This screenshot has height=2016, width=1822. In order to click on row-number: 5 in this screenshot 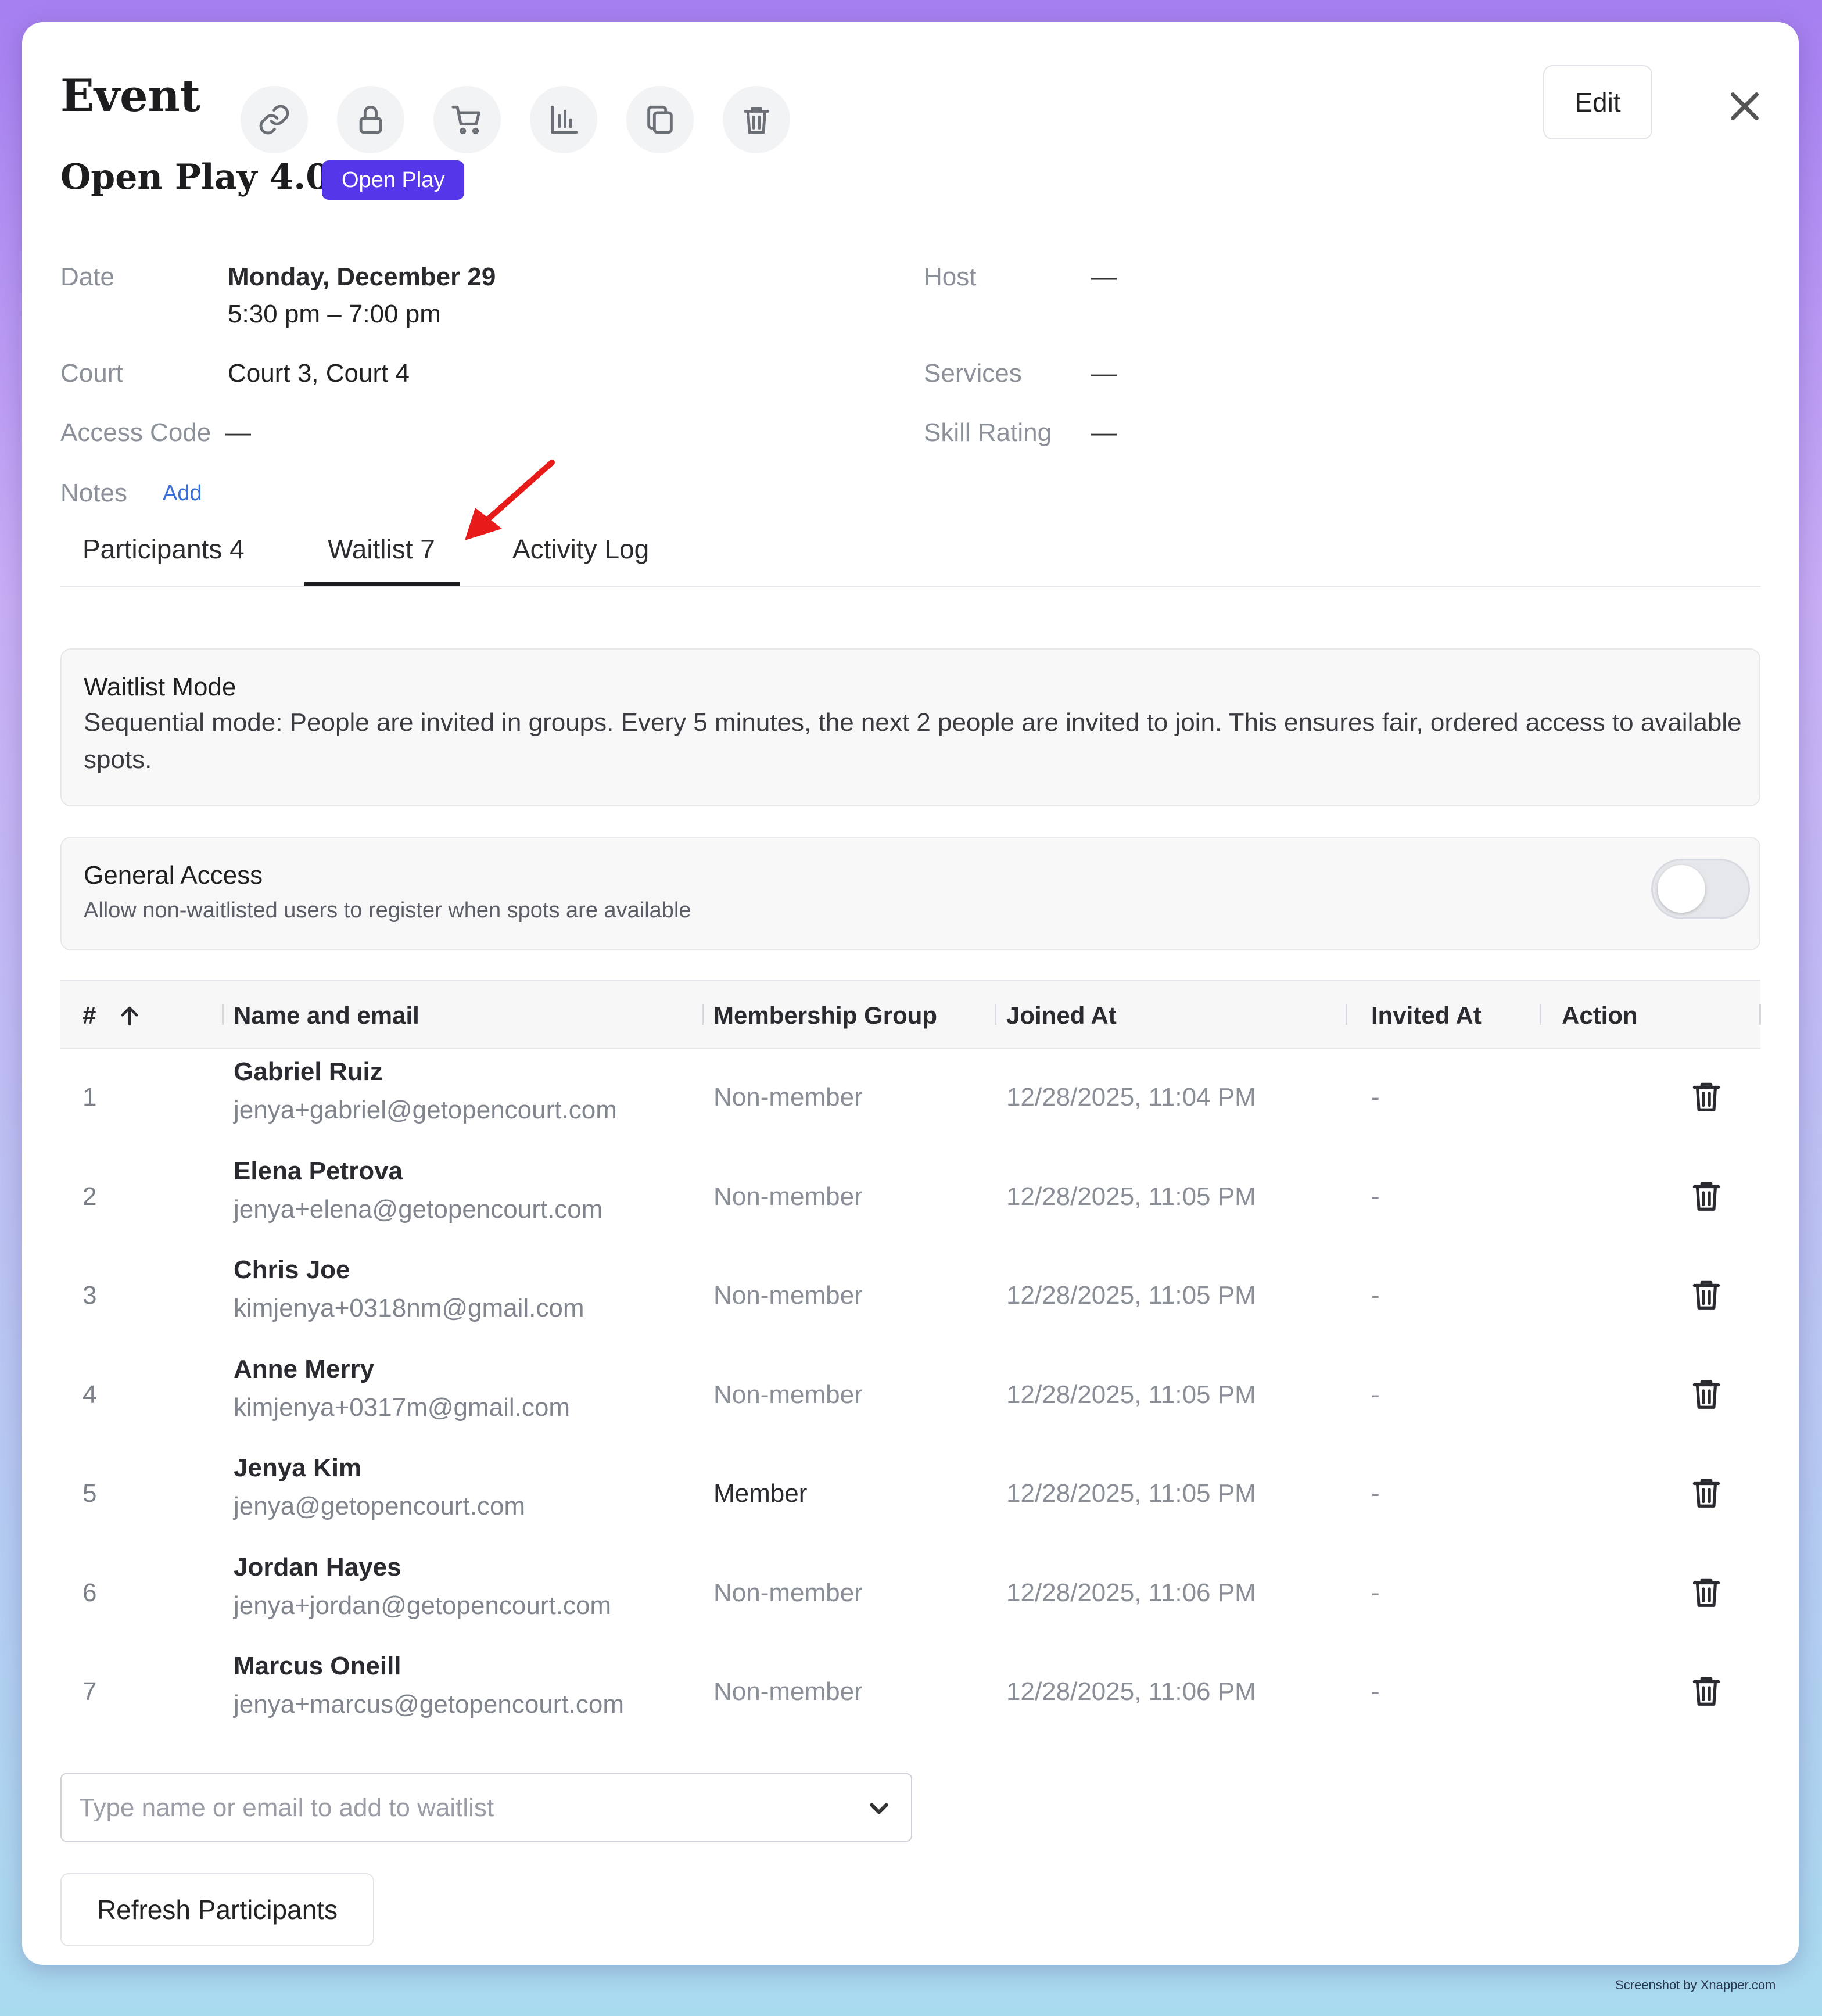, I will do `click(90, 1493)`.